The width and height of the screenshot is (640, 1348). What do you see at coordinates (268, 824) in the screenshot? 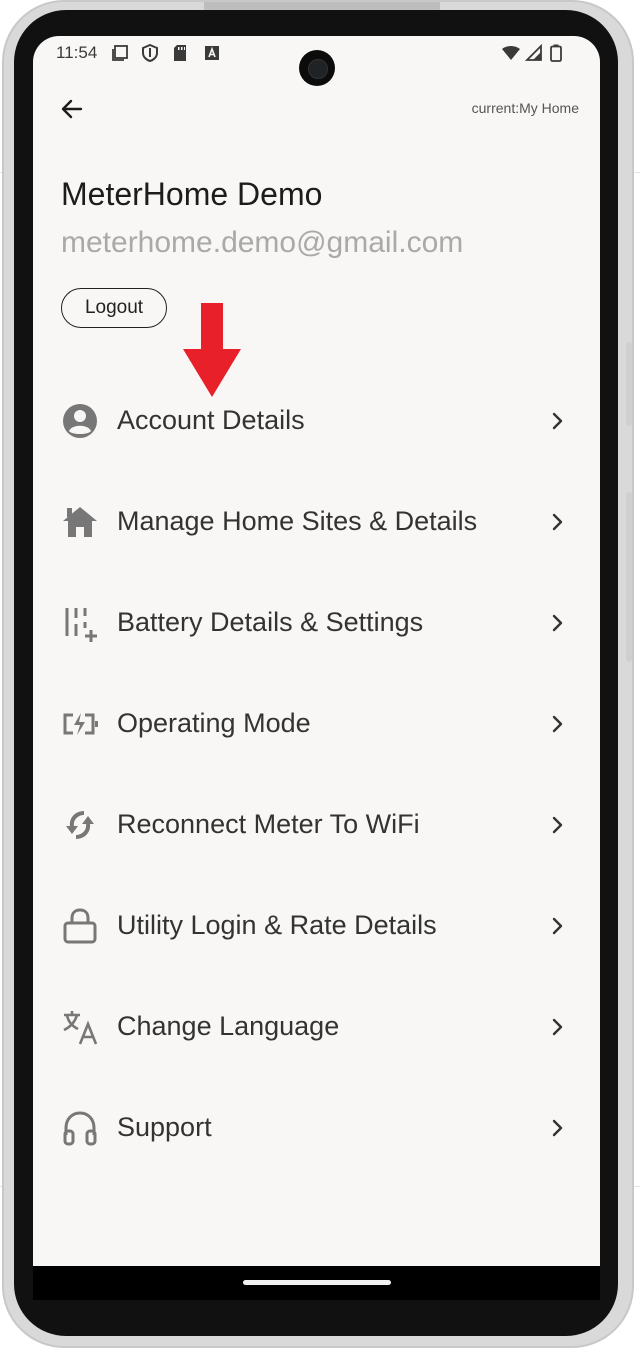
I see `menu-item-label: Reconnect Meter To WiFi` at bounding box center [268, 824].